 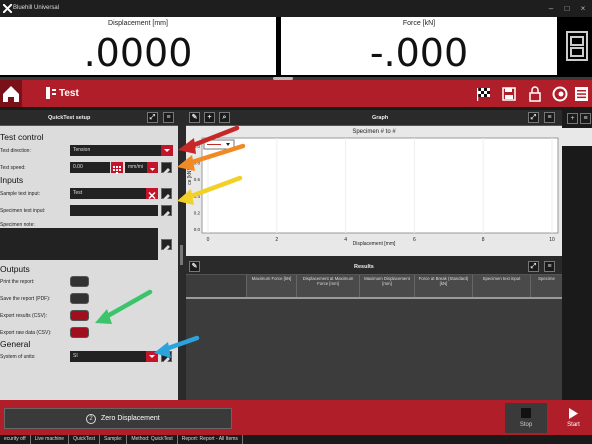 I want to click on displacement-meter: Displacement [mm] .0000, so click(x=138, y=46).